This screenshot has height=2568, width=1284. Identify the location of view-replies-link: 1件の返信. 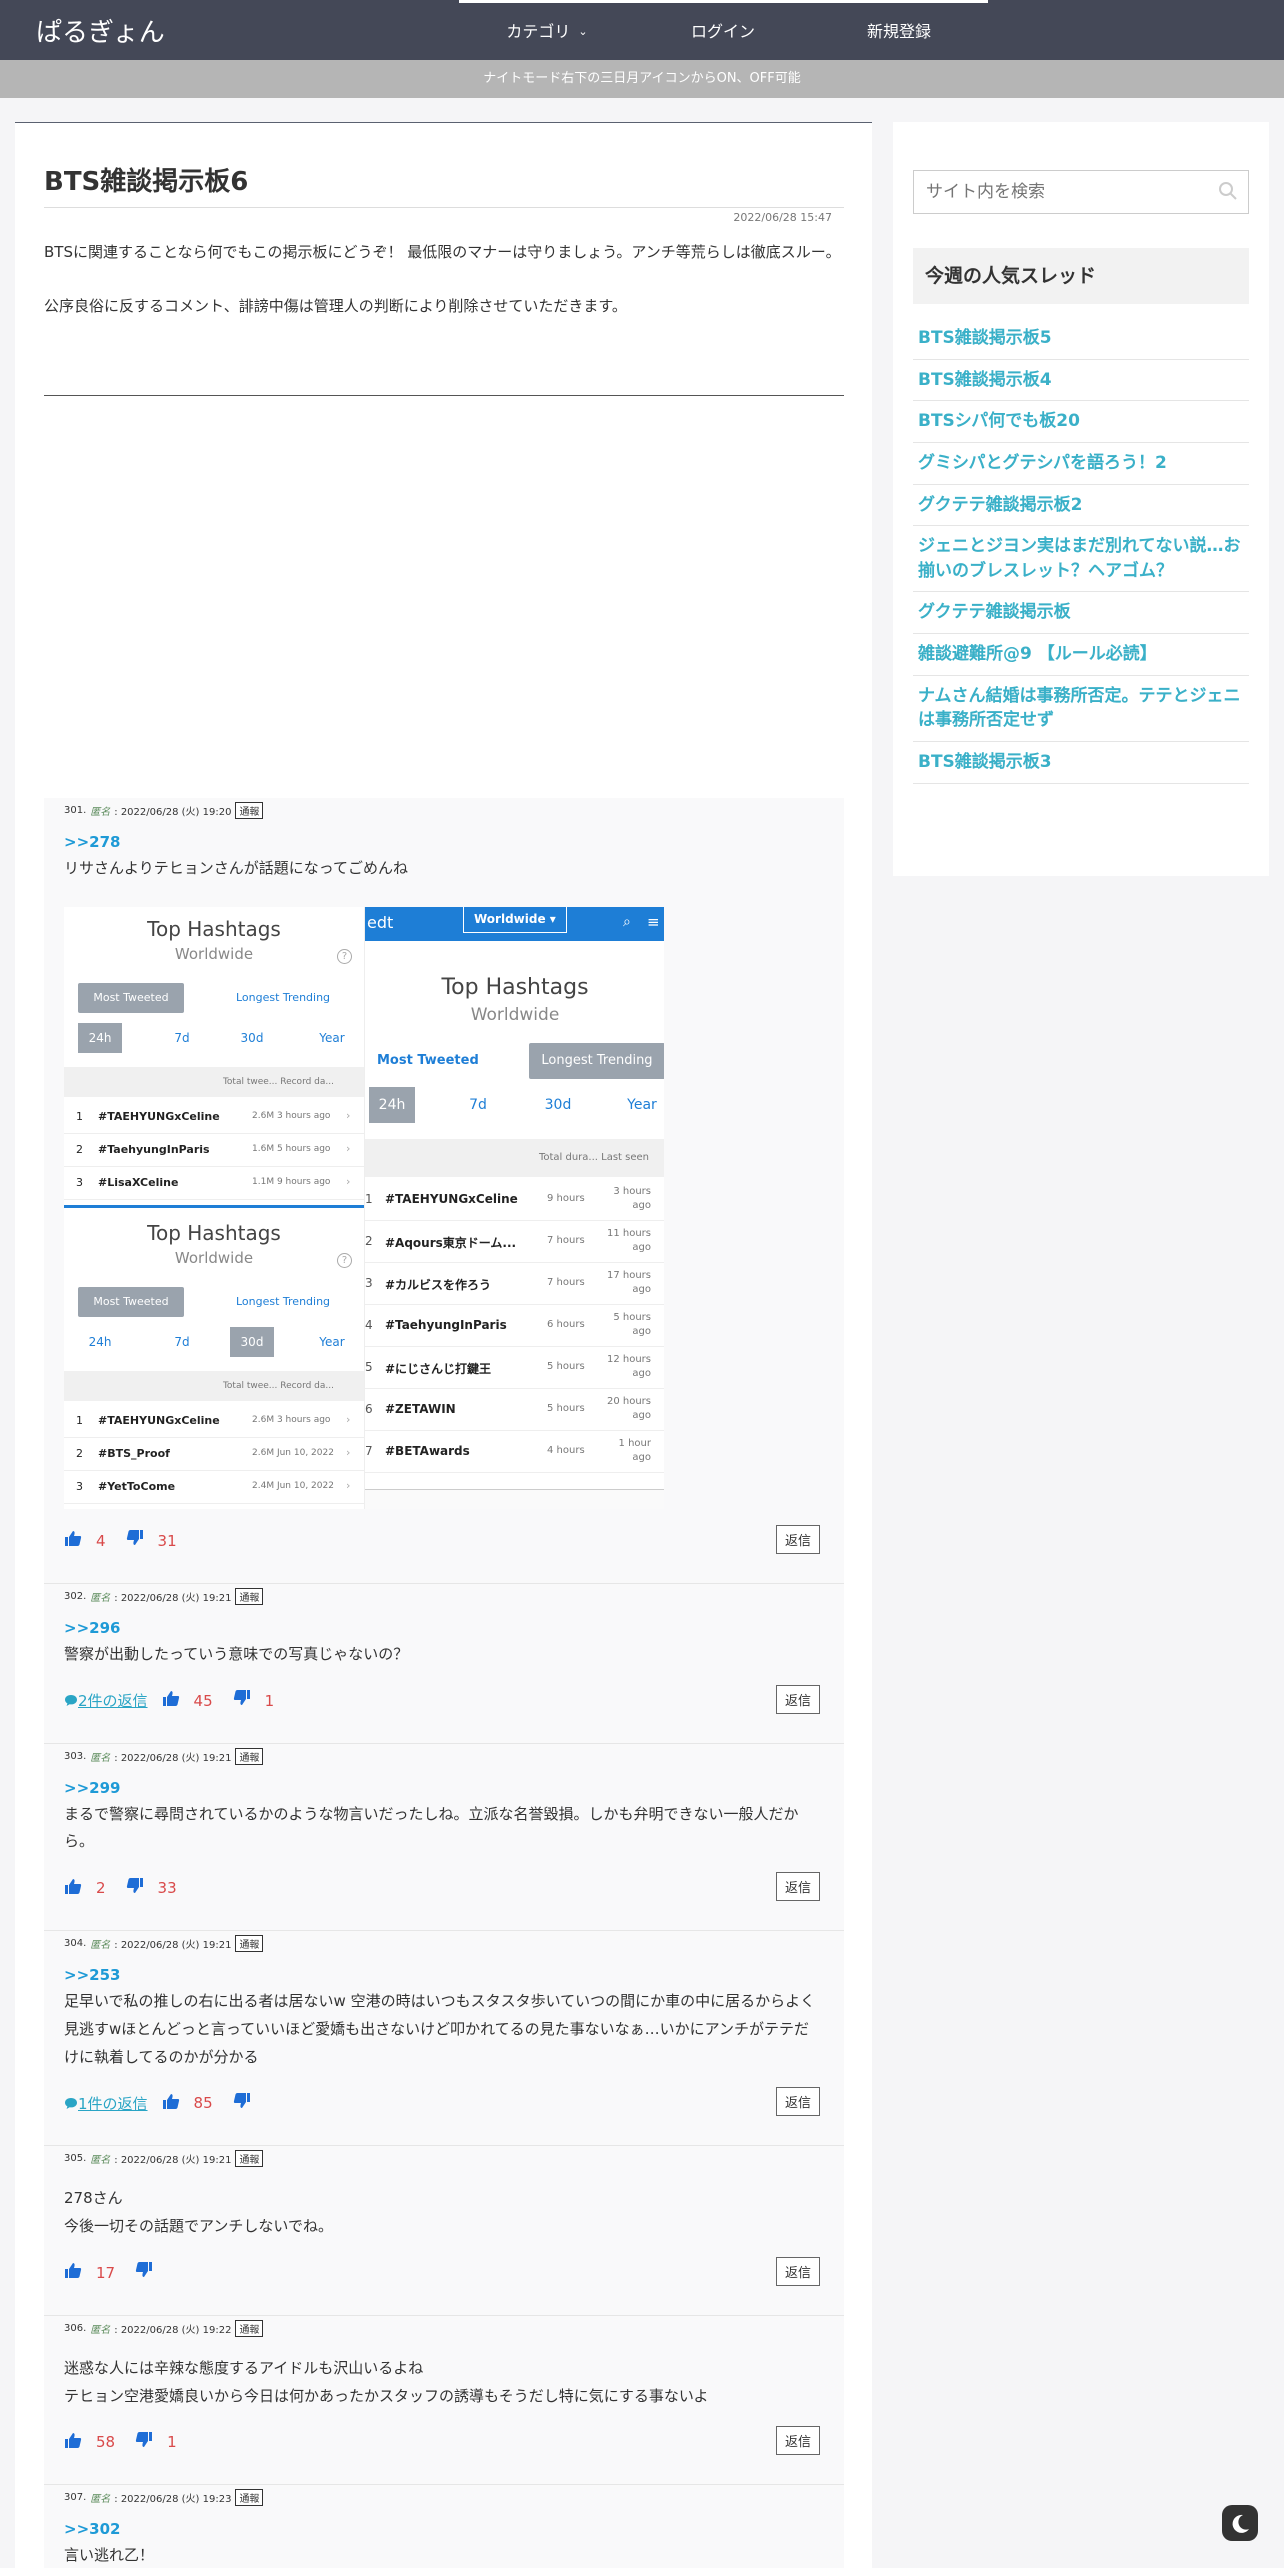
(106, 2103).